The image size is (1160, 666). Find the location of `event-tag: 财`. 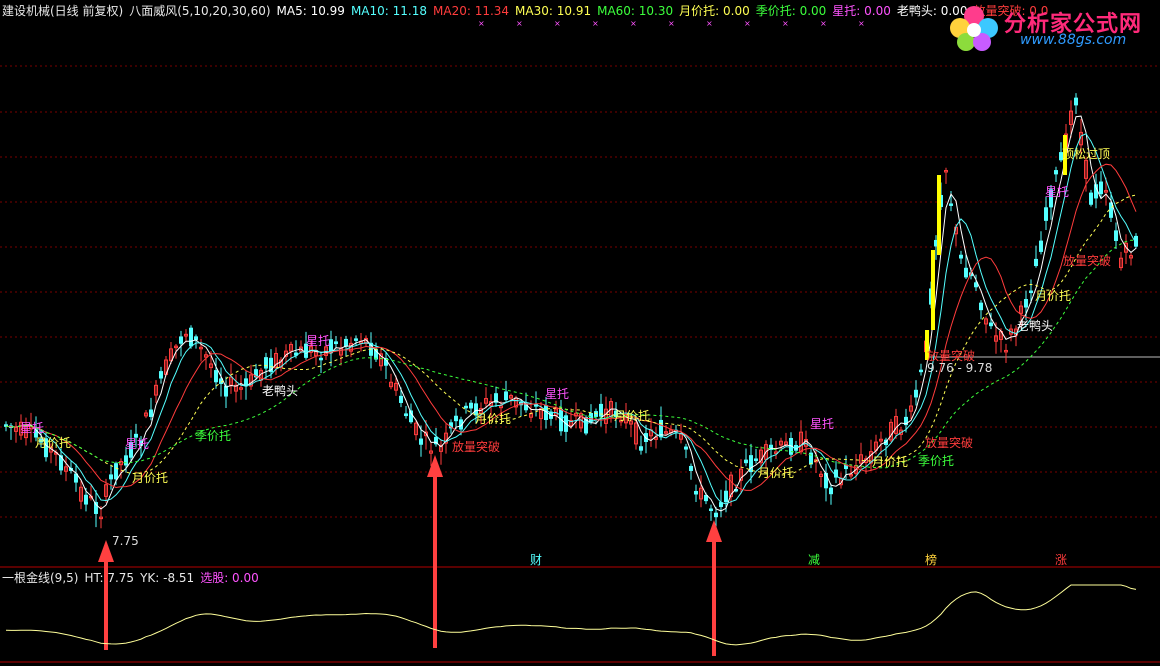

event-tag: 财 is located at coordinates (536, 560).